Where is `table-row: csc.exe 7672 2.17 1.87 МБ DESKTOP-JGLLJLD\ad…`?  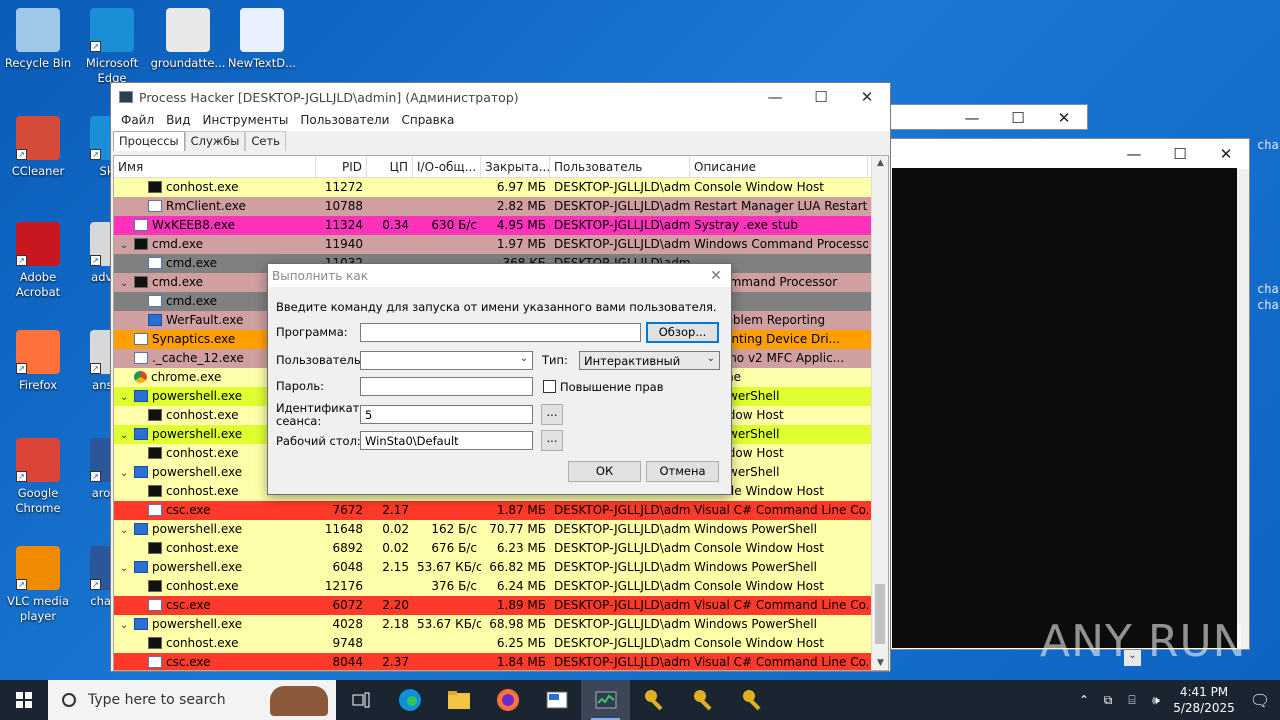
table-row: csc.exe 7672 2.17 1.87 МБ DESKTOP-JGLLJLD\ad… is located at coordinates (501, 510).